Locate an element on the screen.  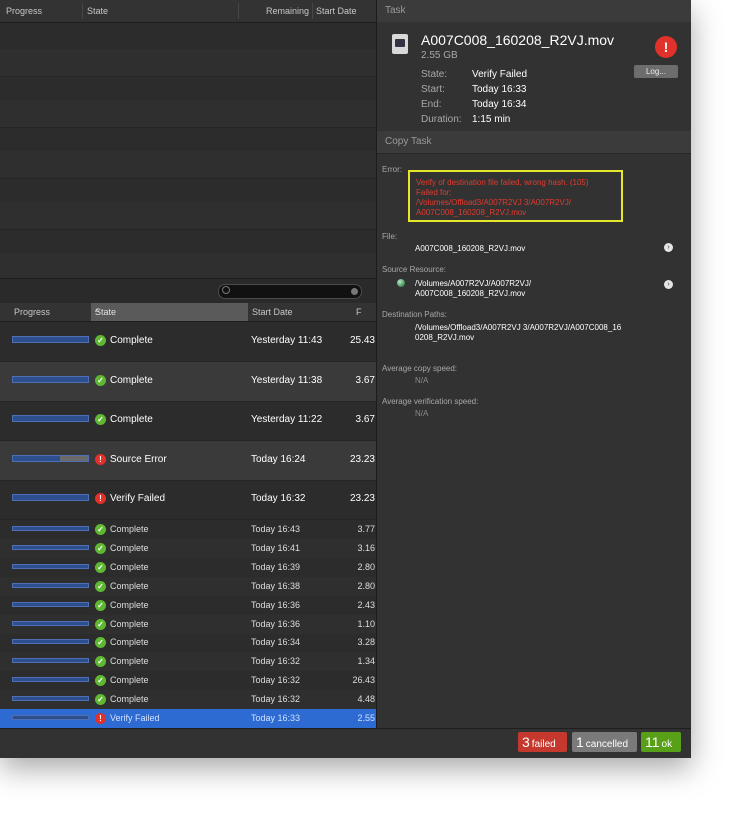
table-row: ! Verify Failed Today 16:33 2.55 is located at coordinates (188, 718).